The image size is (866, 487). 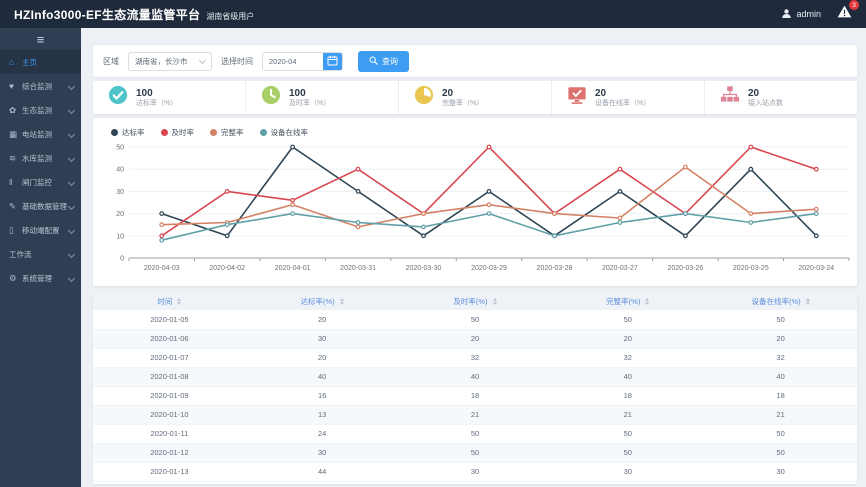 I want to click on sidebar-item-0: ⌂ 主页, so click(x=40, y=62).